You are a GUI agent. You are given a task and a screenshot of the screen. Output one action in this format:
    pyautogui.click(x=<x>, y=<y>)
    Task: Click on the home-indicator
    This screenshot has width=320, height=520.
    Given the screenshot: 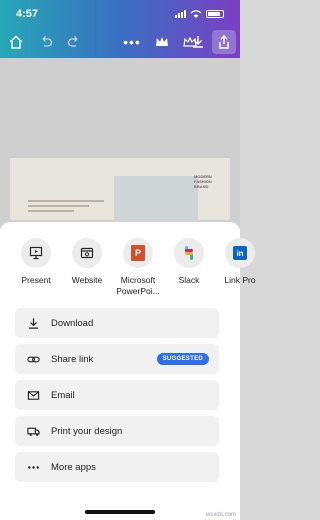 What is the action you would take?
    pyautogui.click(x=120, y=512)
    